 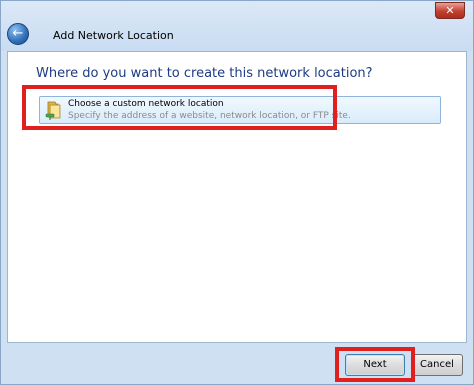 I want to click on highlight-box-option, so click(x=179, y=107).